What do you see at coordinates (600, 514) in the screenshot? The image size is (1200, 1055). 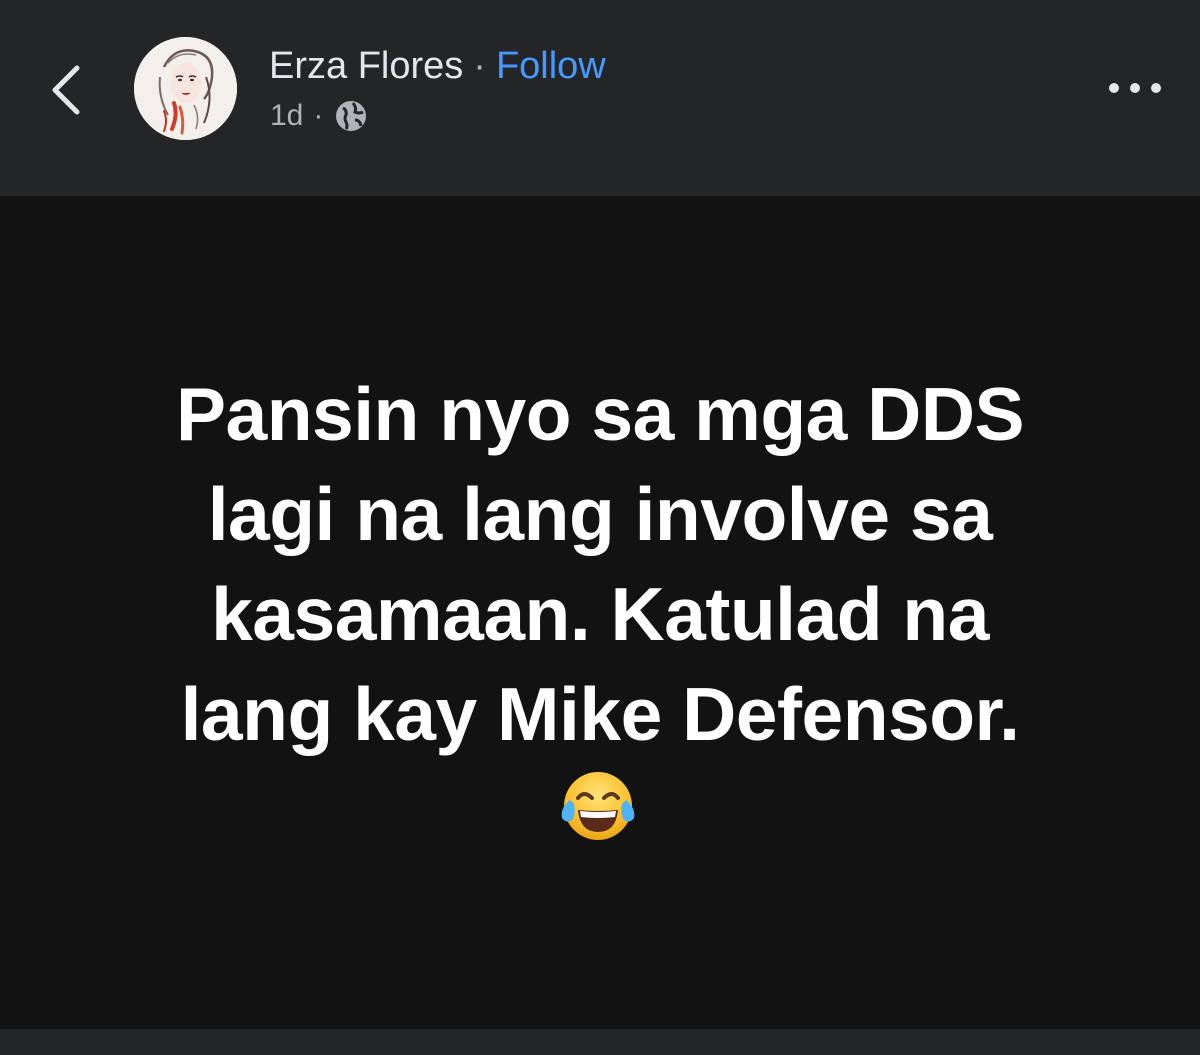 I see `post-text-line: lagi na lang involve sa` at bounding box center [600, 514].